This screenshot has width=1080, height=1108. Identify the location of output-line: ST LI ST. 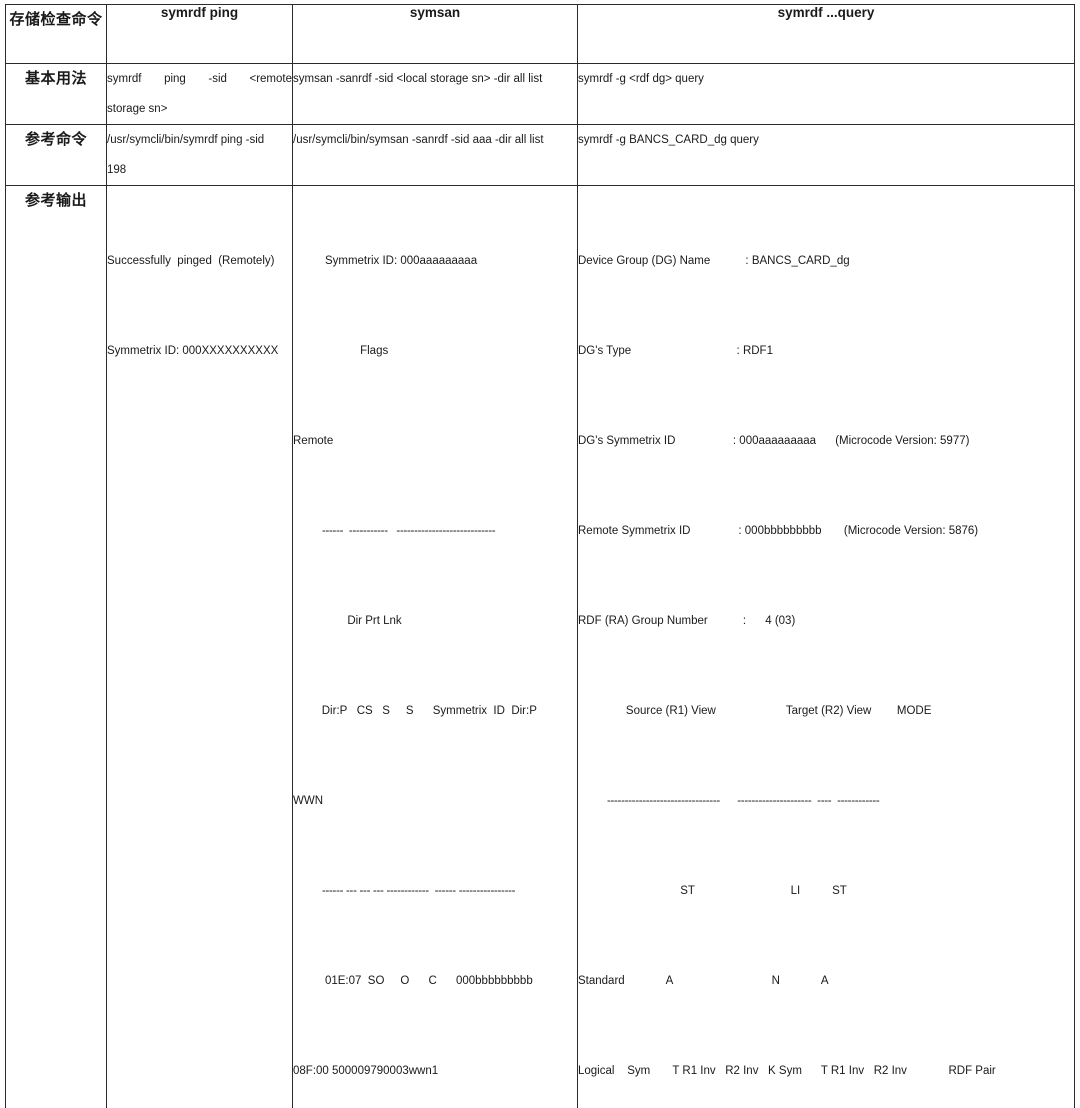
(826, 891).